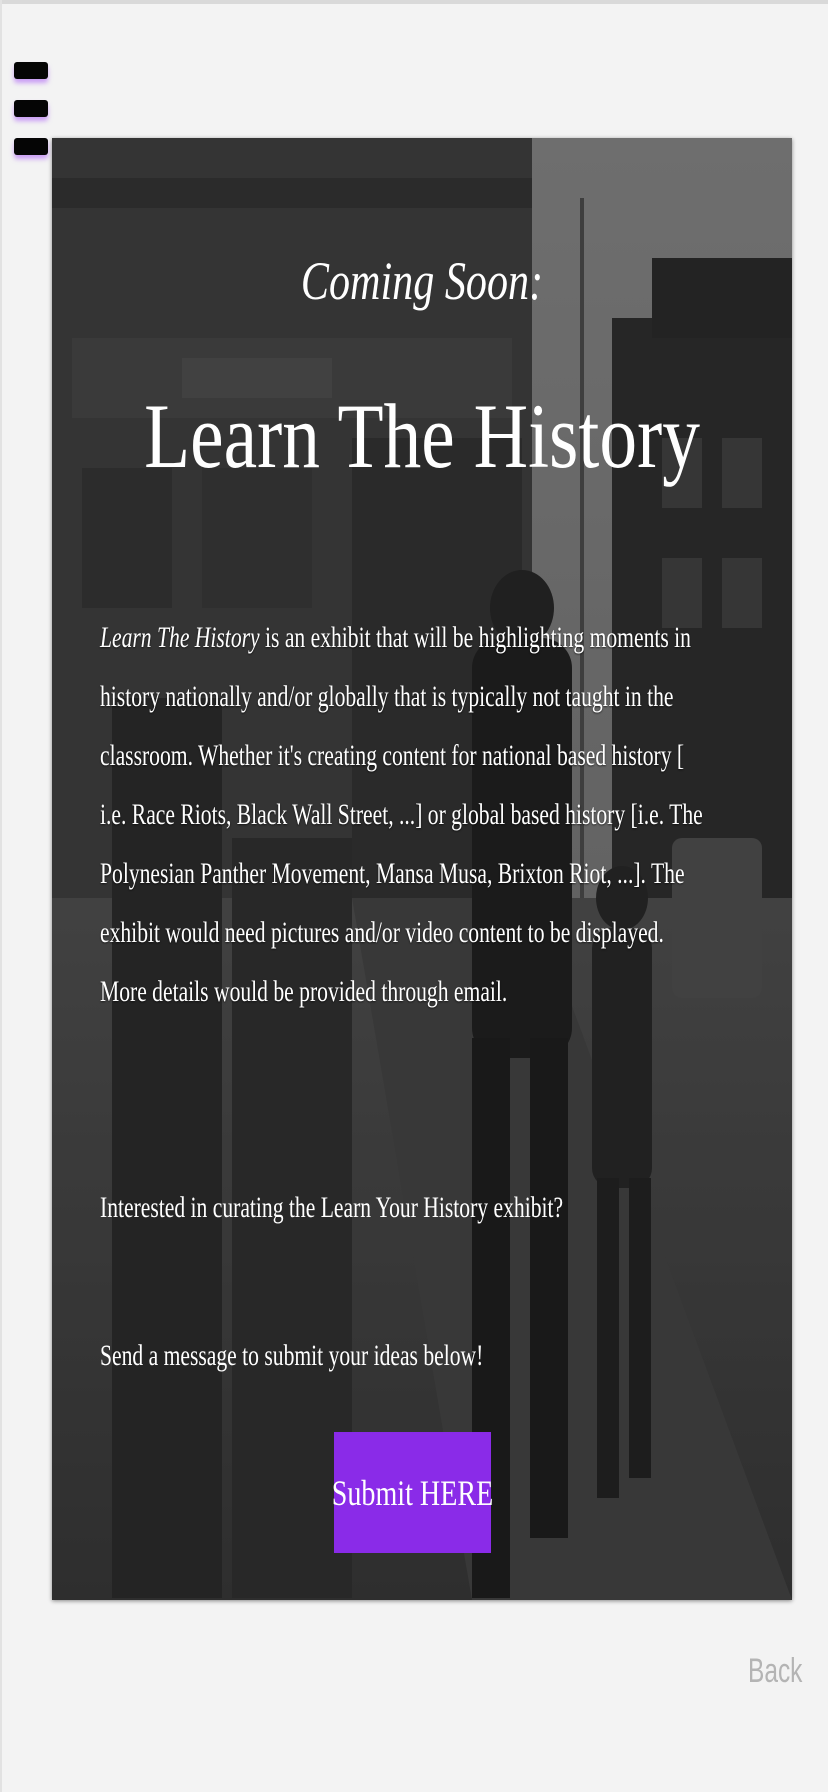 The image size is (828, 1792). I want to click on submit-button: Submit HERE, so click(412, 1492).